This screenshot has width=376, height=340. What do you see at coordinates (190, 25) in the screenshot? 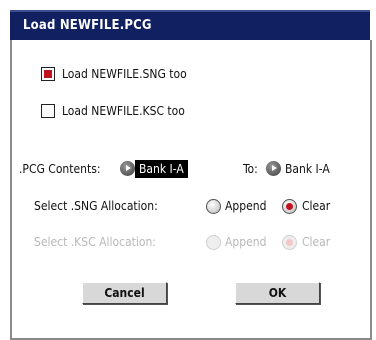
I see `title-bar: Load NEWFILE.PCG` at bounding box center [190, 25].